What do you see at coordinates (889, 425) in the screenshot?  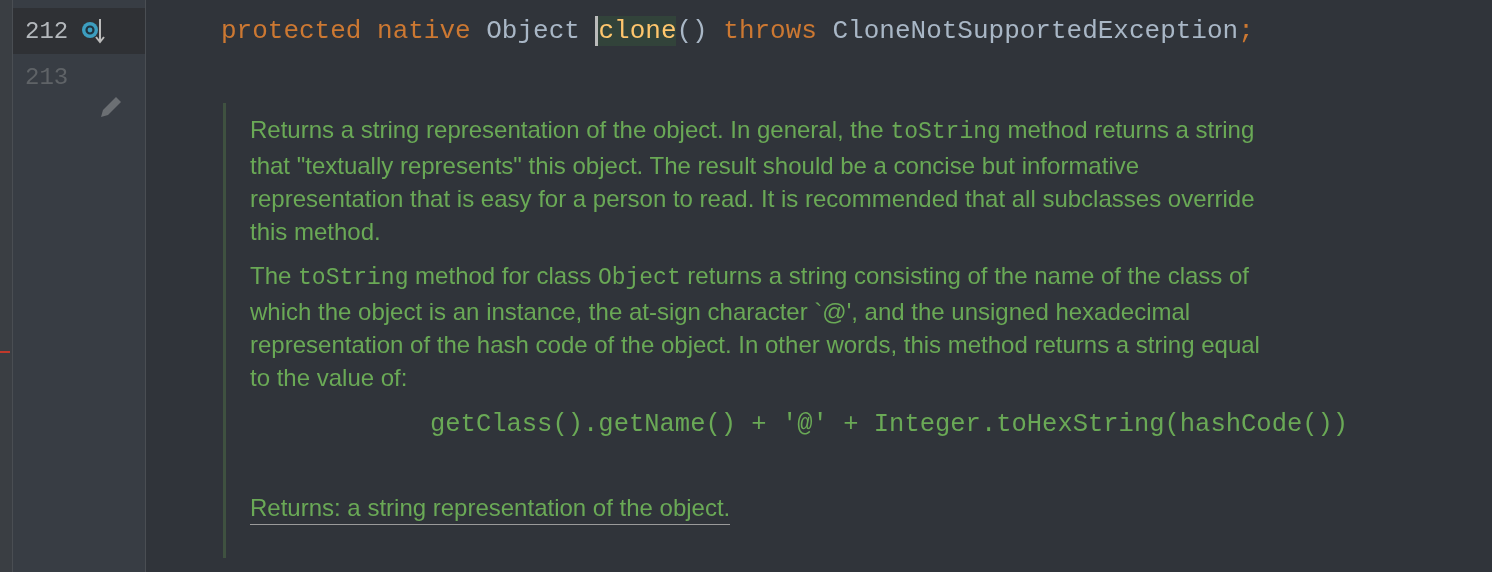 I see `code-example: getClass().getName() + '@' + Integer.toHexString(hashCode())` at bounding box center [889, 425].